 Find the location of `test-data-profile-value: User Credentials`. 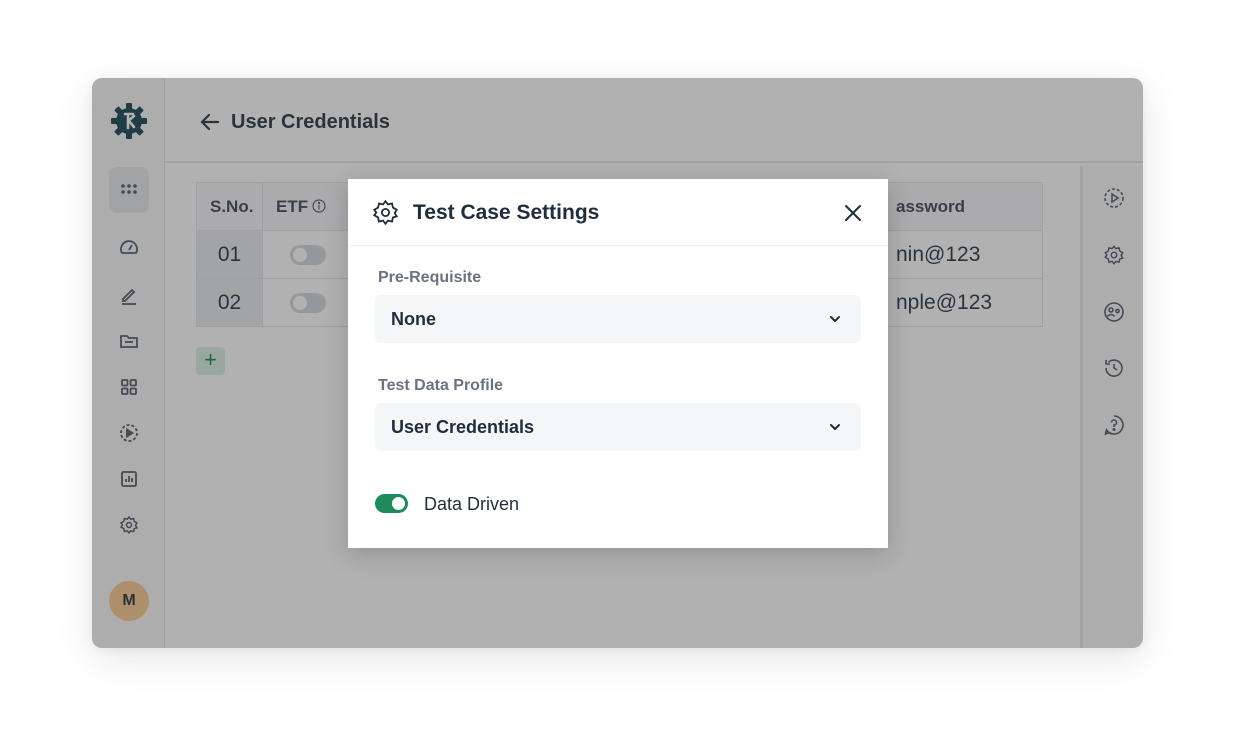

test-data-profile-value: User Credentials is located at coordinates (463, 427).